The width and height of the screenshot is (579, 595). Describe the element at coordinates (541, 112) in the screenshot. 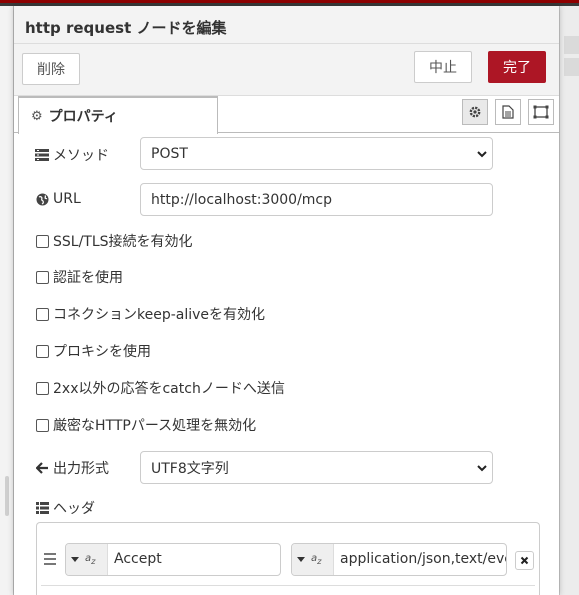

I see `appearance-icon` at that location.